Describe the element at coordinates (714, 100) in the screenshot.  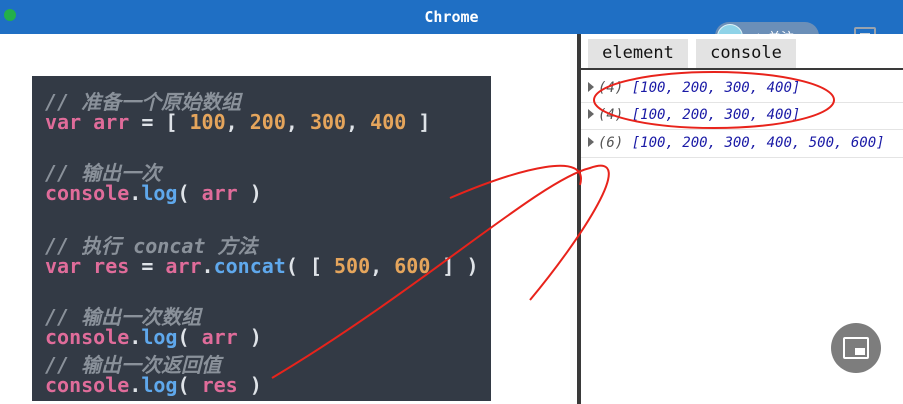
I see `annotation-ellipse` at that location.